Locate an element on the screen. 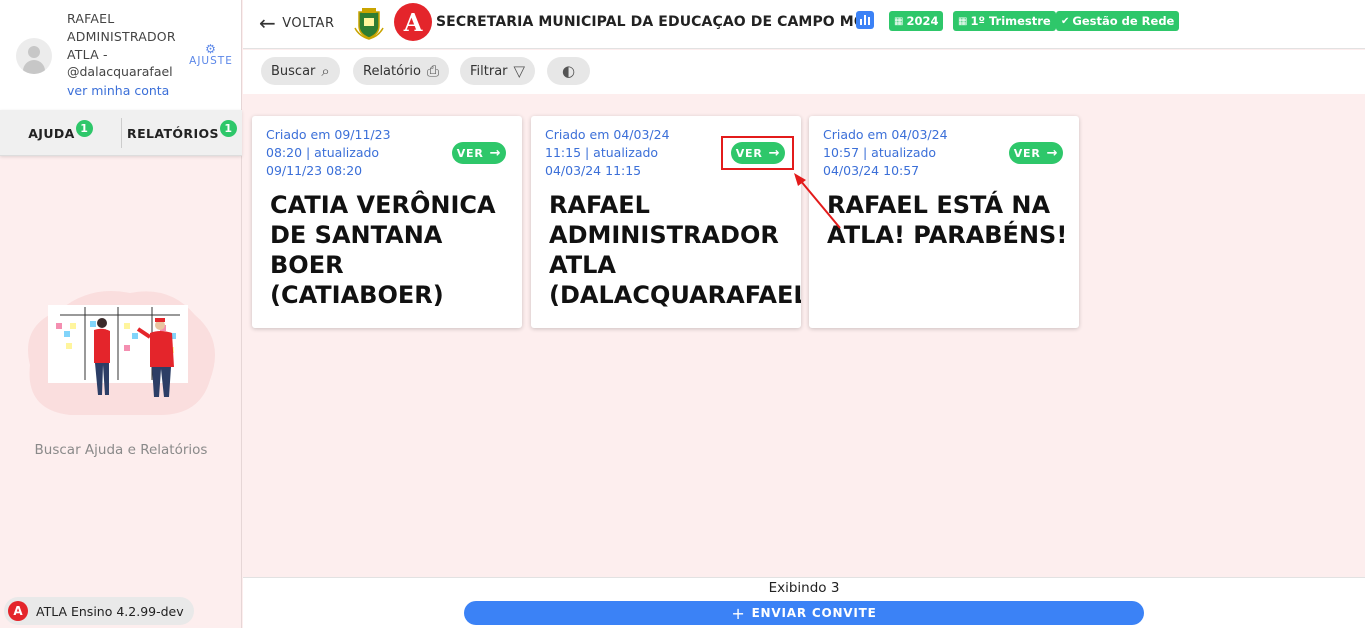 The height and width of the screenshot is (628, 1365). printer-icon: ⎙ is located at coordinates (433, 71).